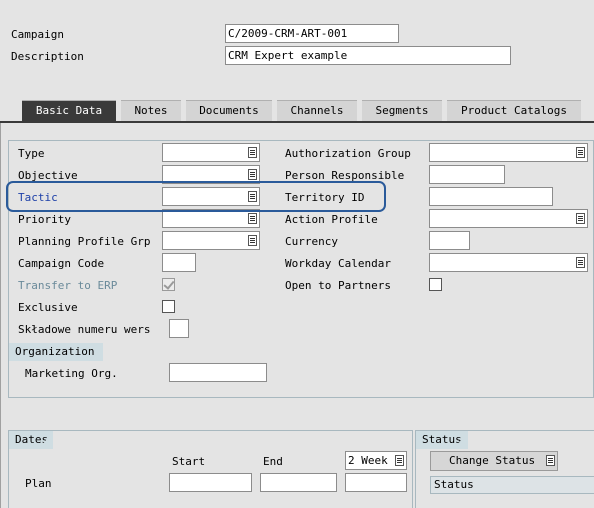  I want to click on plan-duration-field, so click(376, 482).